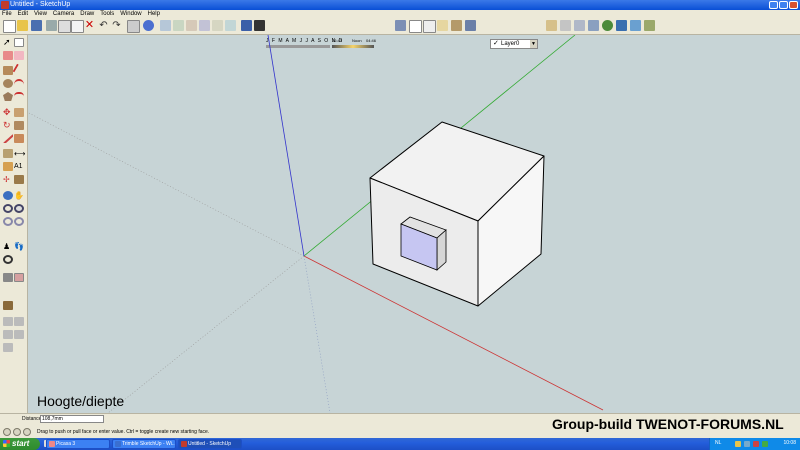 The height and width of the screenshot is (450, 800). I want to click on taskbar-item-sketchup: Untitled - SketchUp, so click(210, 444).